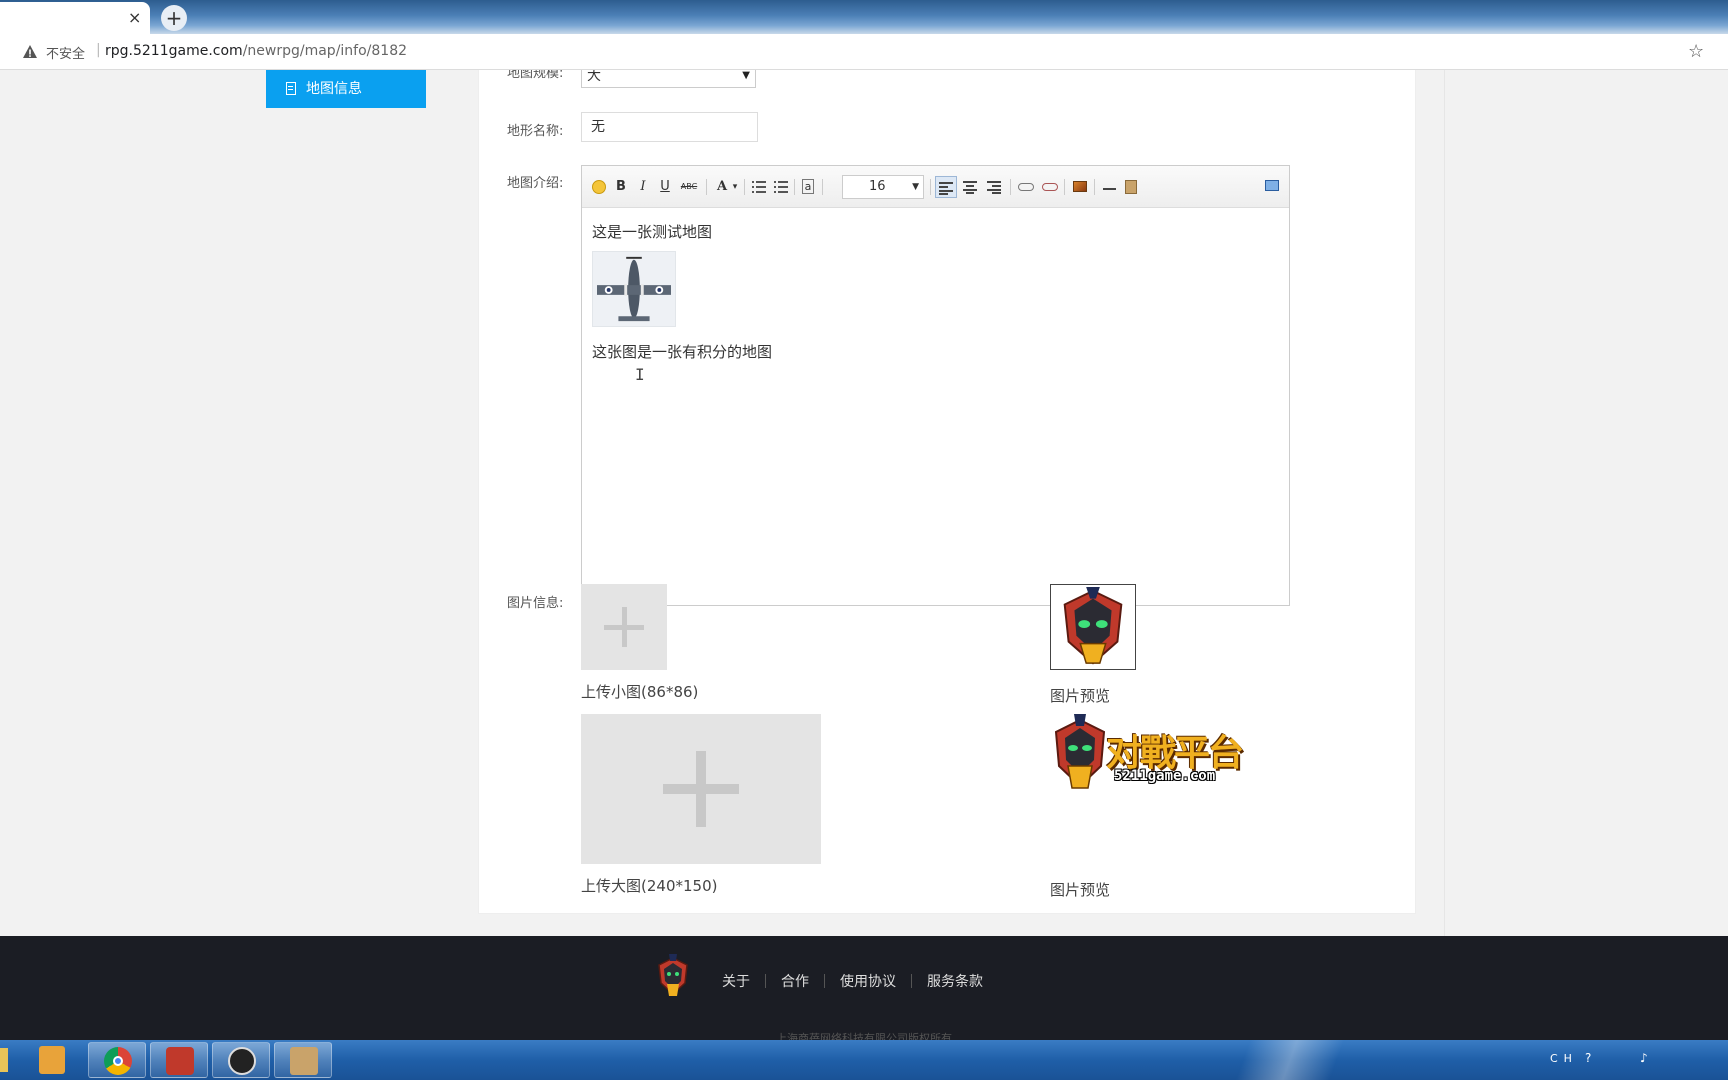  I want to click on document-icon, so click(291, 88).